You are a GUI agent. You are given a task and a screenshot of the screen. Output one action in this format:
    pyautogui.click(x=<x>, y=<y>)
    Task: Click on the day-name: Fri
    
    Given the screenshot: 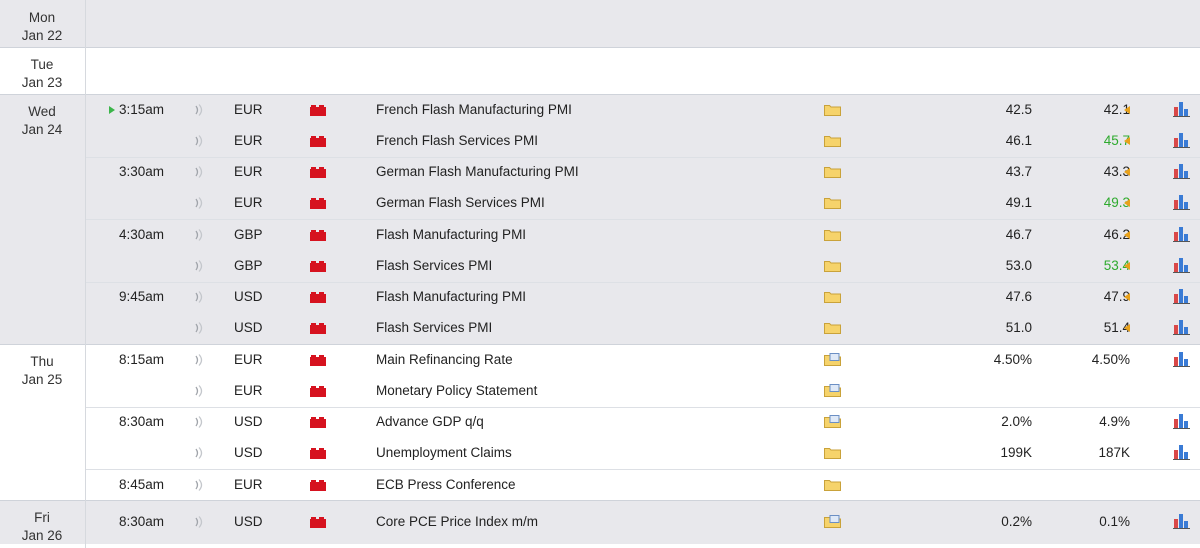 What is the action you would take?
    pyautogui.click(x=42, y=518)
    